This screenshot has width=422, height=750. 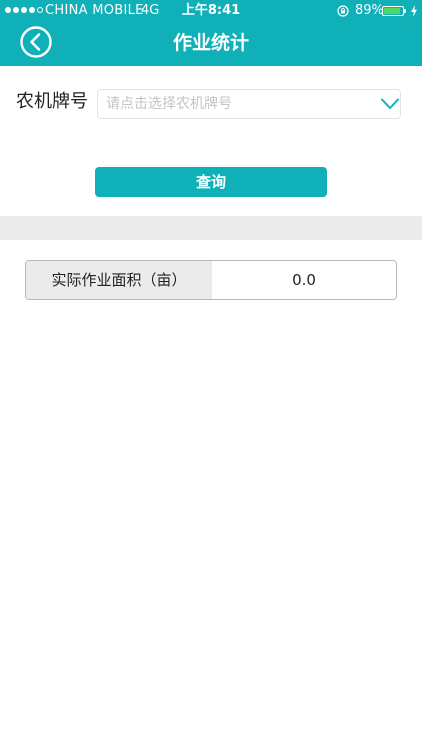 I want to click on chevron-down-icon, so click(x=390, y=103).